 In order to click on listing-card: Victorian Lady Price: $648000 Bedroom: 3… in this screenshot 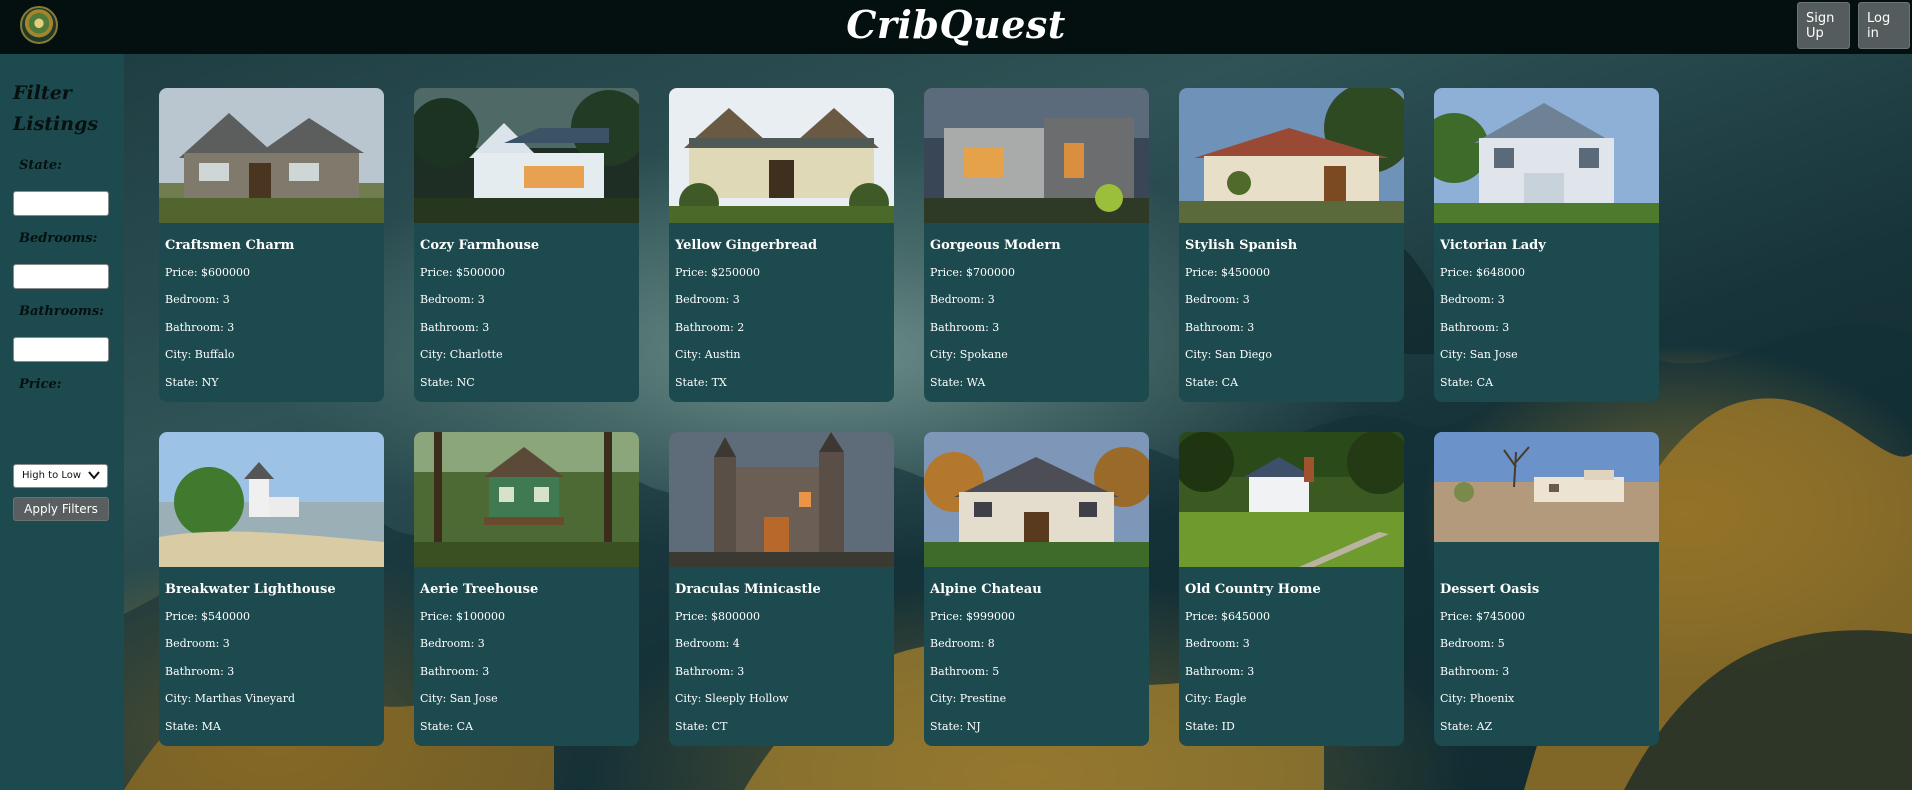, I will do `click(1546, 245)`.